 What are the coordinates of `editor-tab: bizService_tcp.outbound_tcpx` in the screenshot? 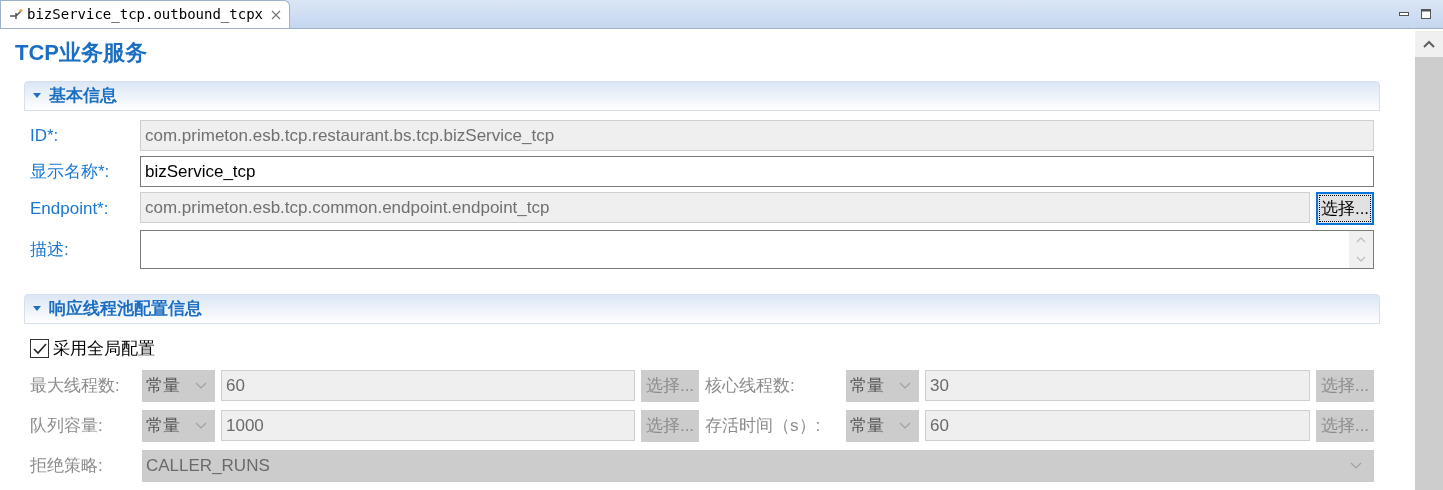 It's located at (145, 14).